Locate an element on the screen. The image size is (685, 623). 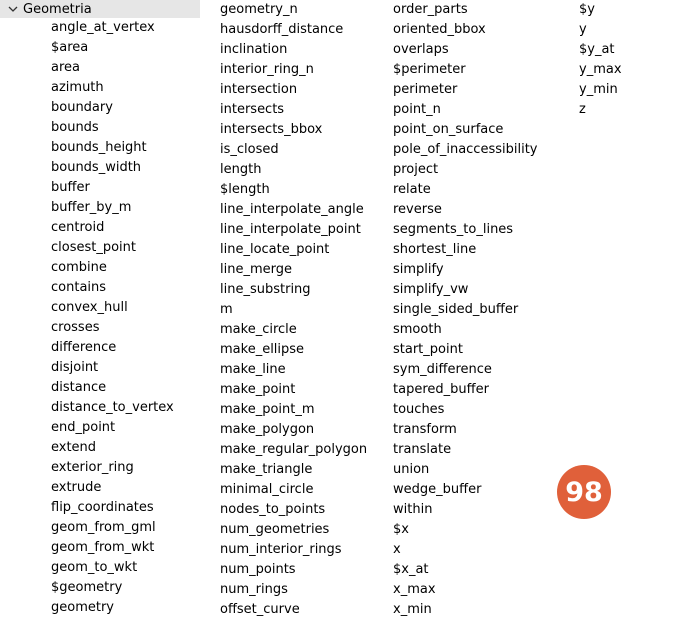
function-list-item: distance is located at coordinates (112, 388).